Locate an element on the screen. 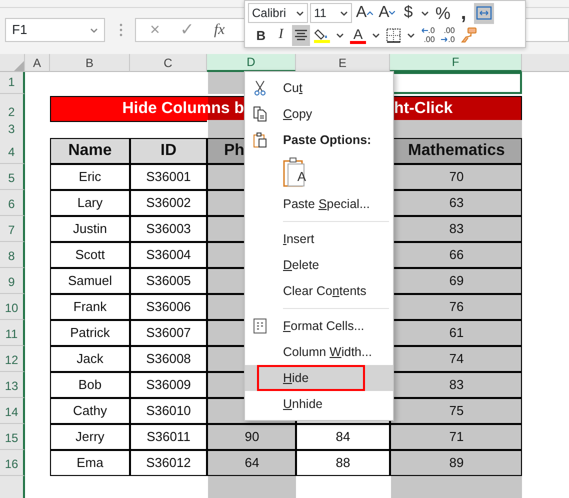  column-header: C is located at coordinates (168, 63).